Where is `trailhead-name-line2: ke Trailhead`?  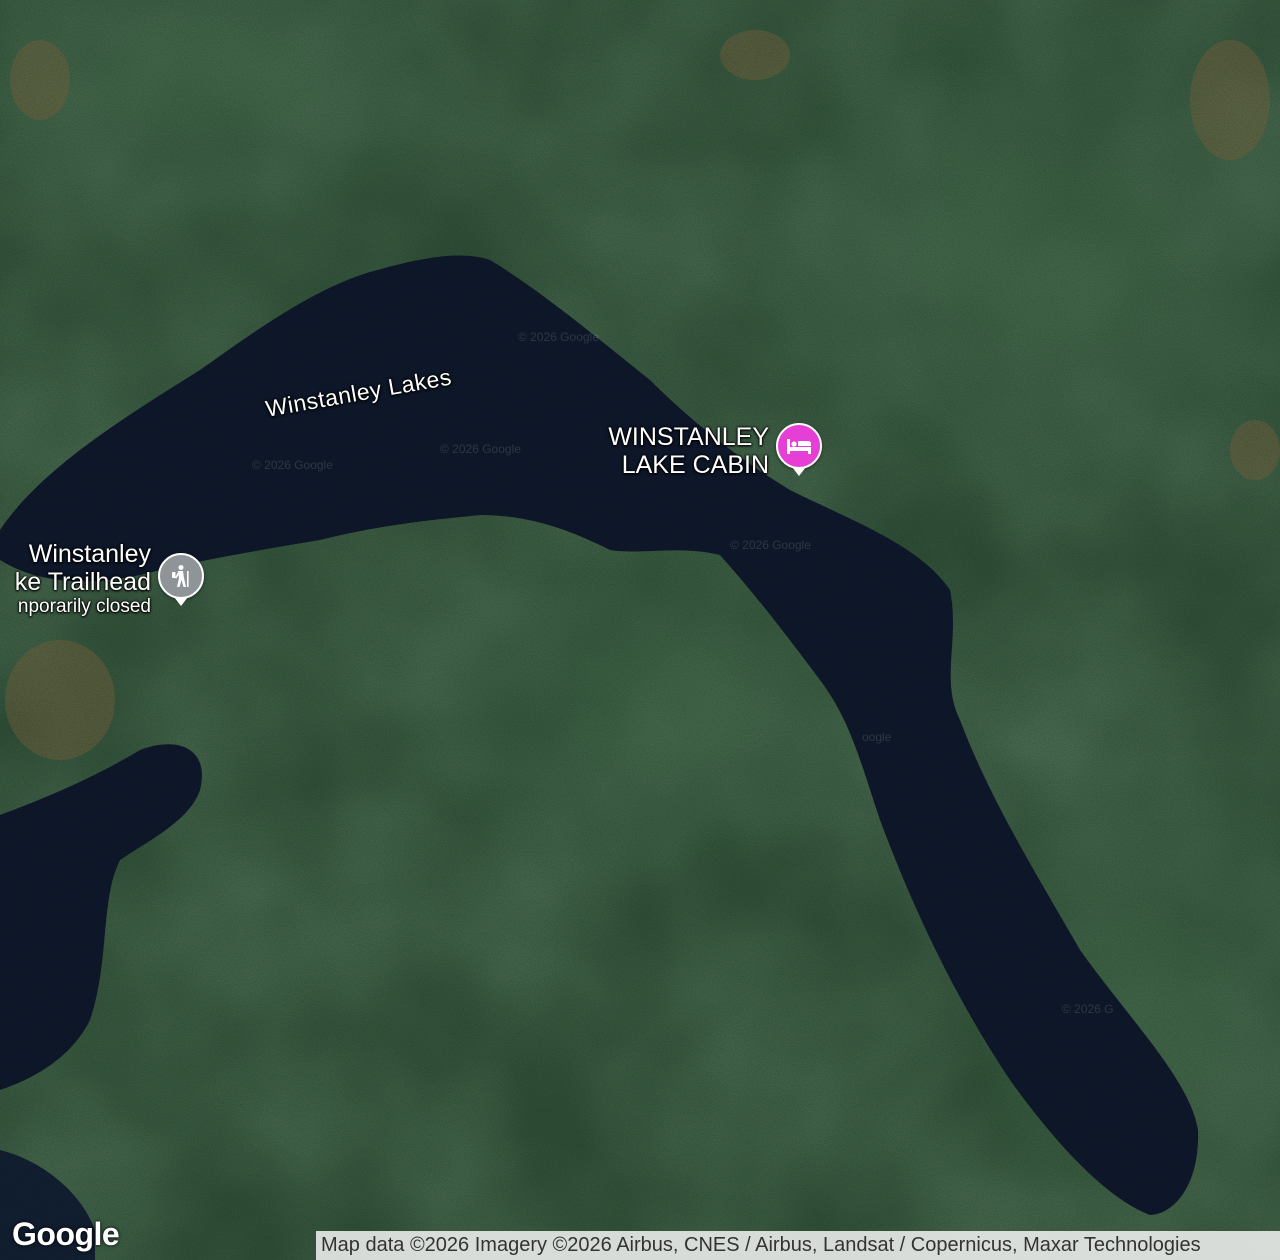 trailhead-name-line2: ke Trailhead is located at coordinates (82, 582).